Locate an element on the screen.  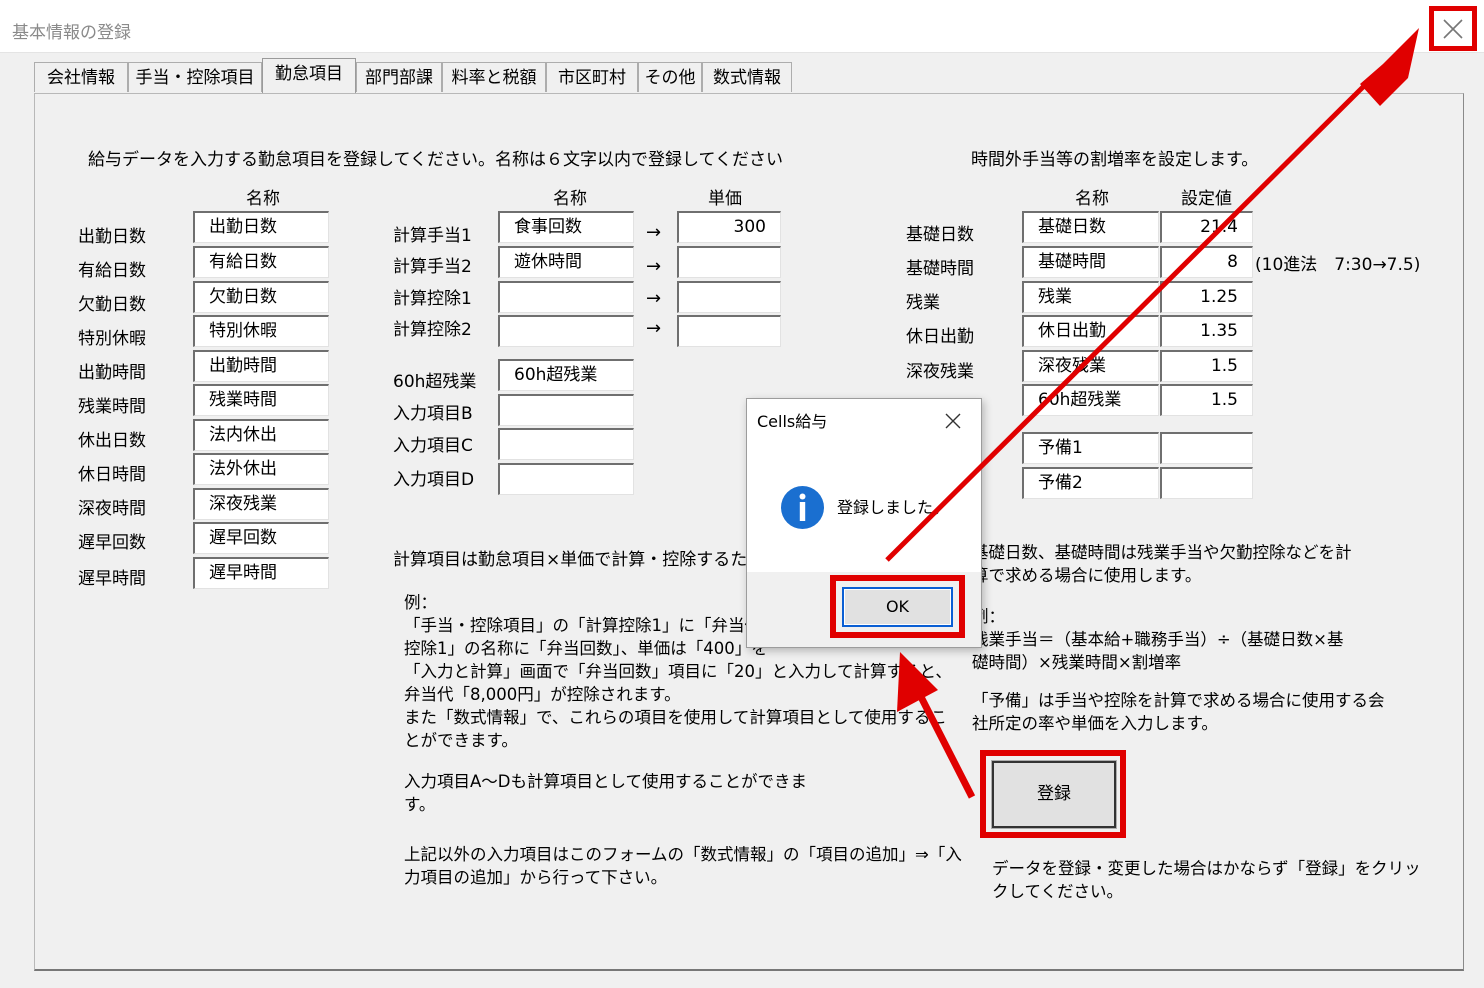
arrow-to-ok is located at coordinates (945, 745).